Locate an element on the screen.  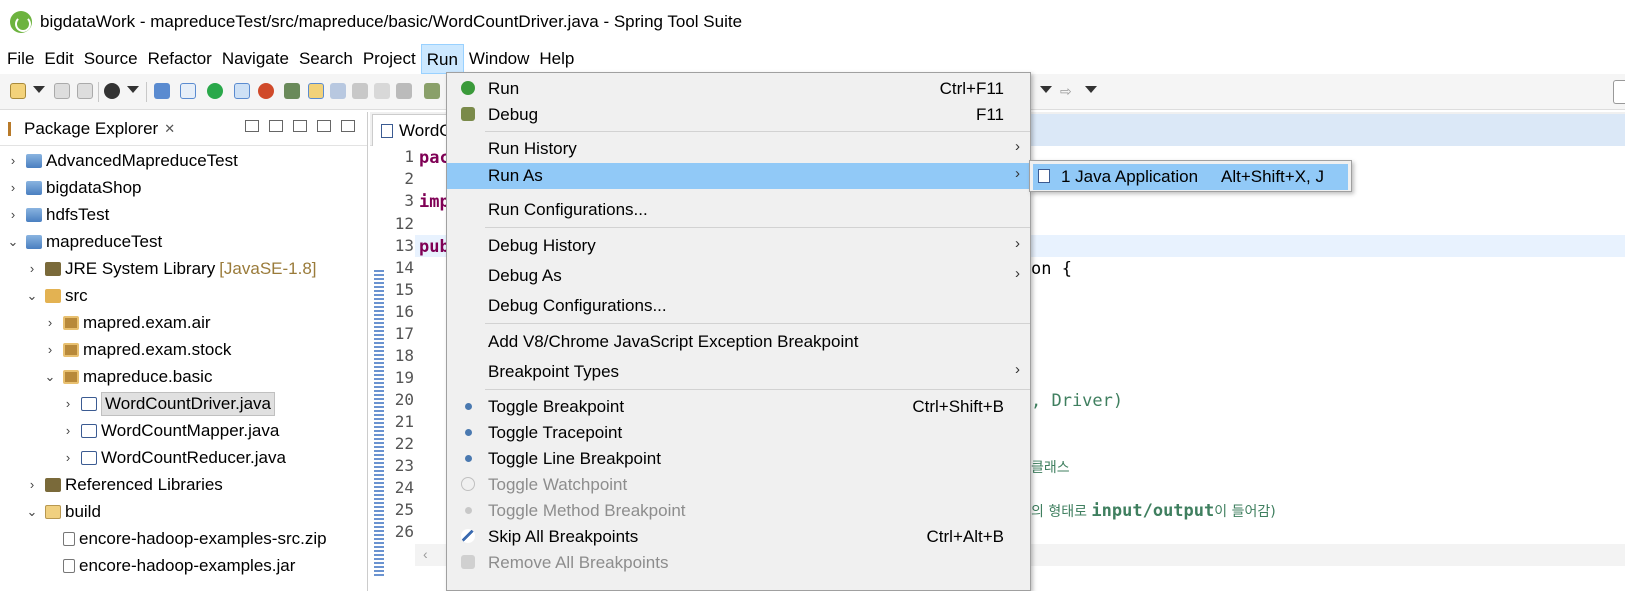
menu-file: File is located at coordinates (20, 59).